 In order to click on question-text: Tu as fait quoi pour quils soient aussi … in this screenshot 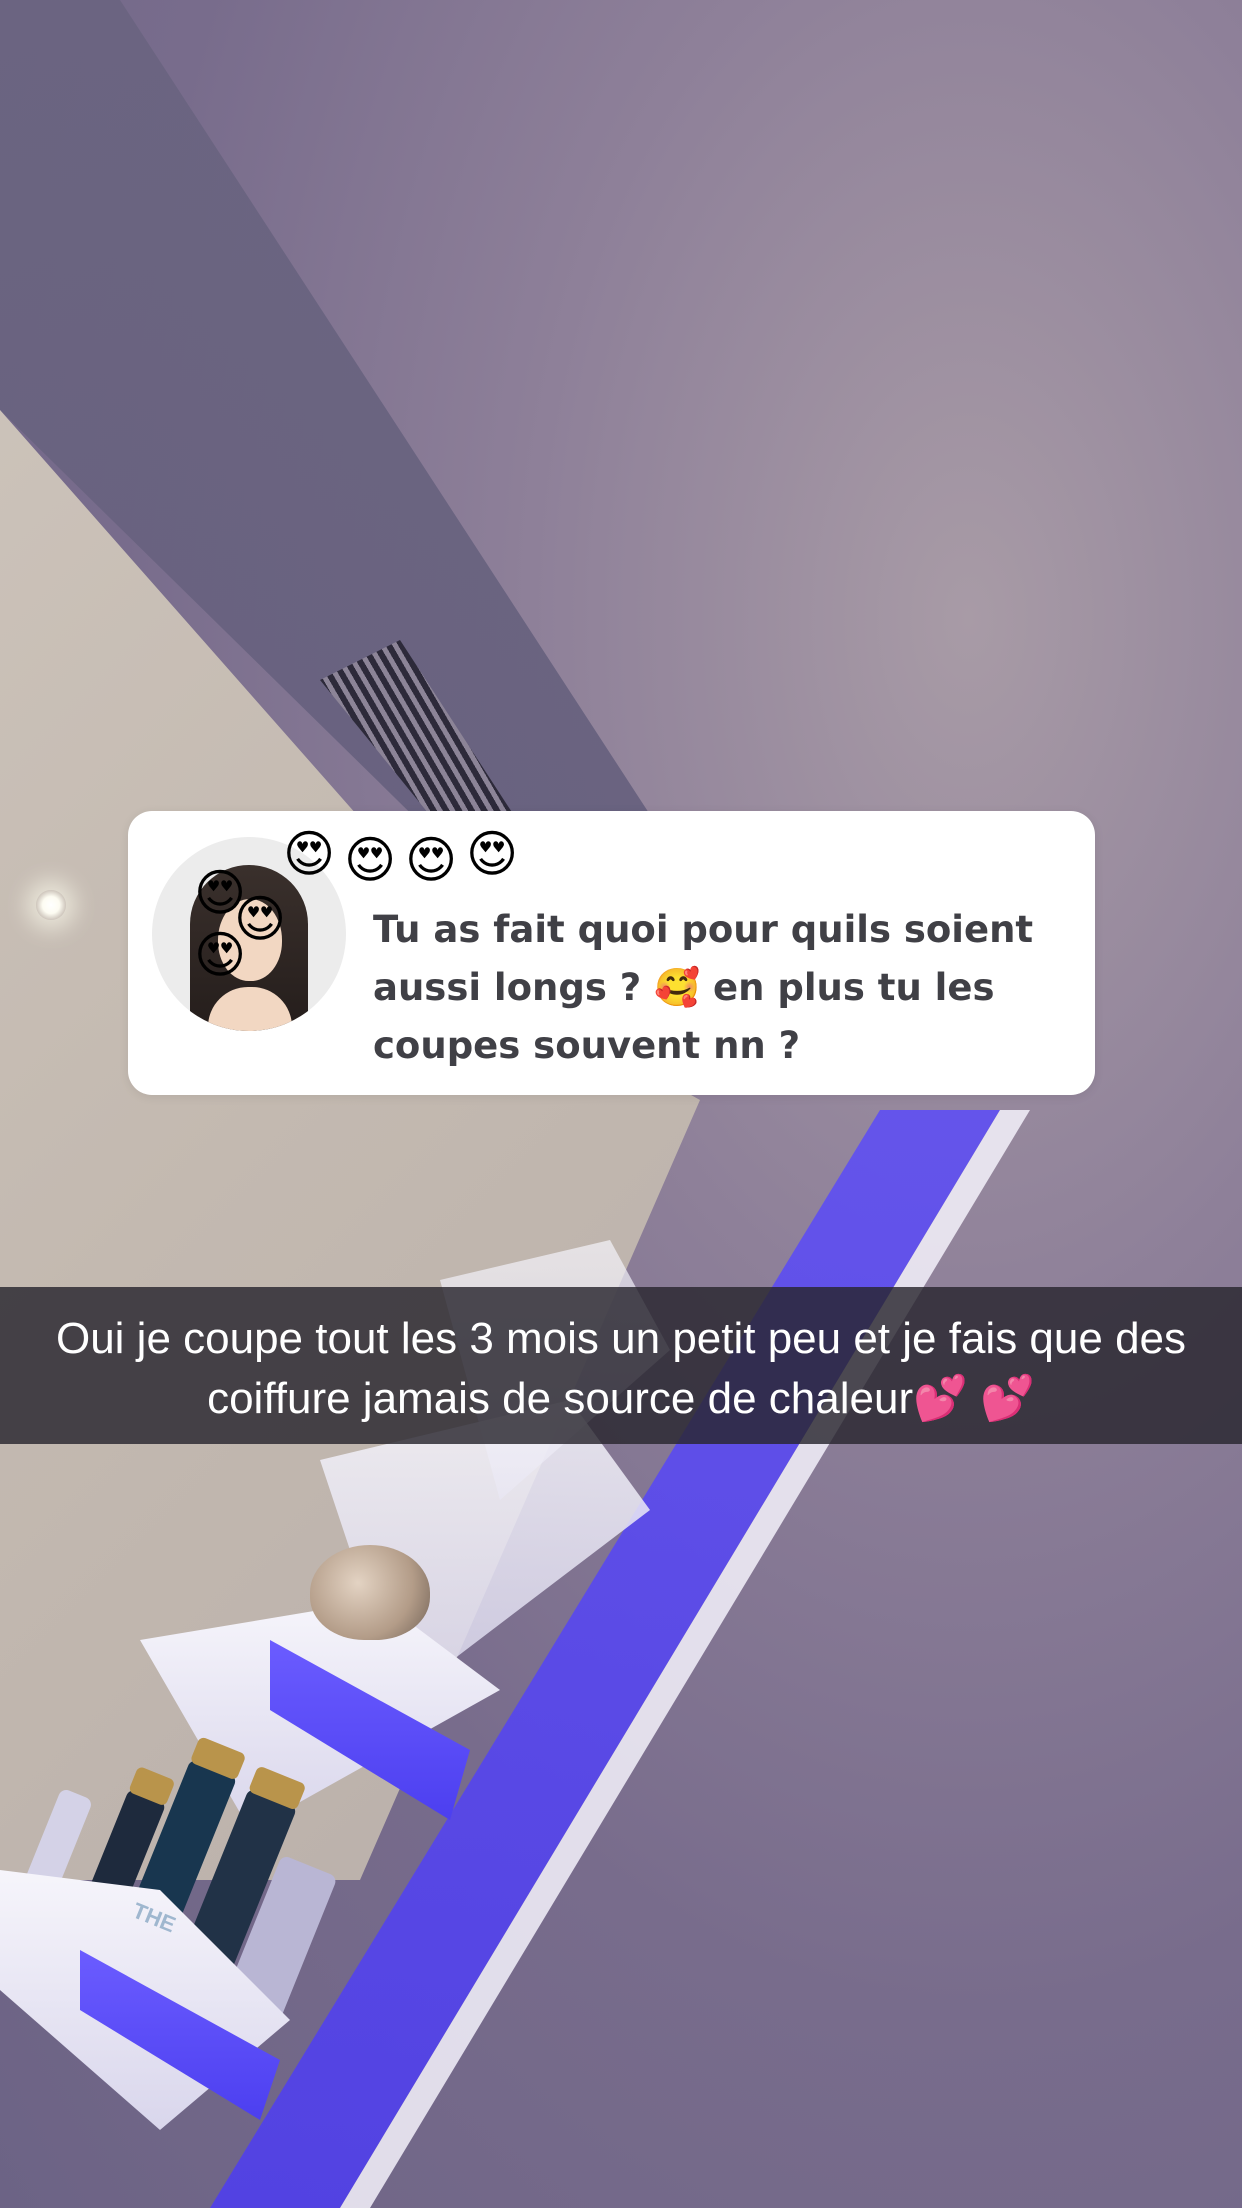, I will do `click(703, 987)`.